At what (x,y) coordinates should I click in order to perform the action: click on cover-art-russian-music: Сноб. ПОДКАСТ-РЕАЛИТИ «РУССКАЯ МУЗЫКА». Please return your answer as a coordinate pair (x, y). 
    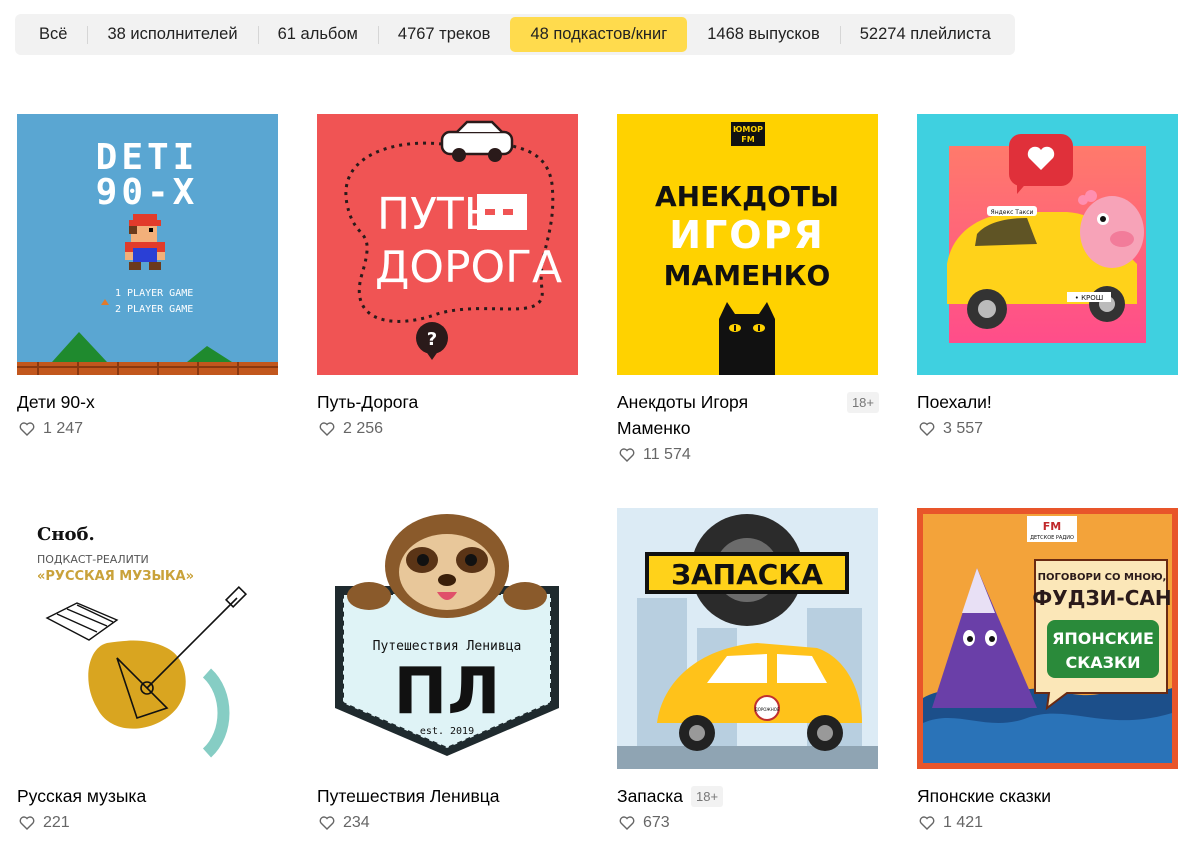
    Looking at the image, I should click on (147, 638).